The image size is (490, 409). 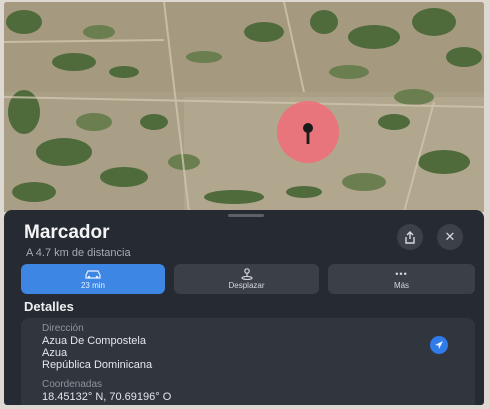 I want to click on address-label: Dirección, so click(x=63, y=328).